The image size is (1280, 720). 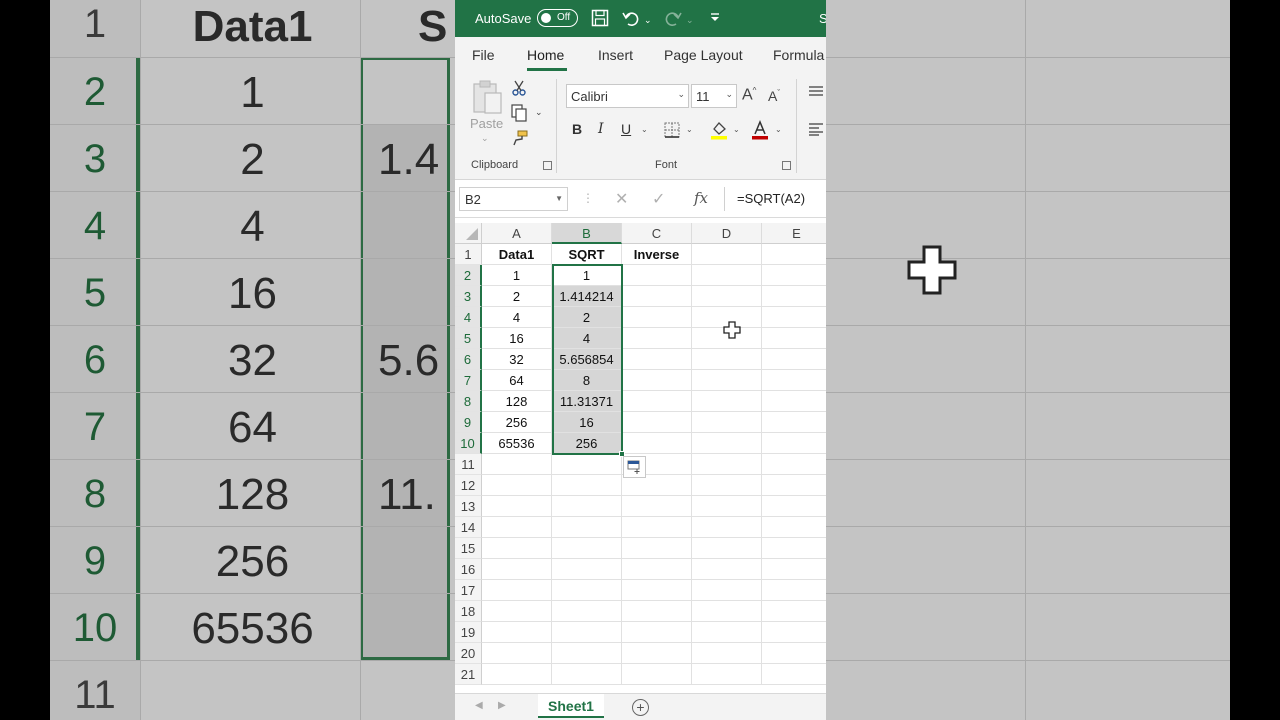 I want to click on align-left-icon, so click(x=816, y=129).